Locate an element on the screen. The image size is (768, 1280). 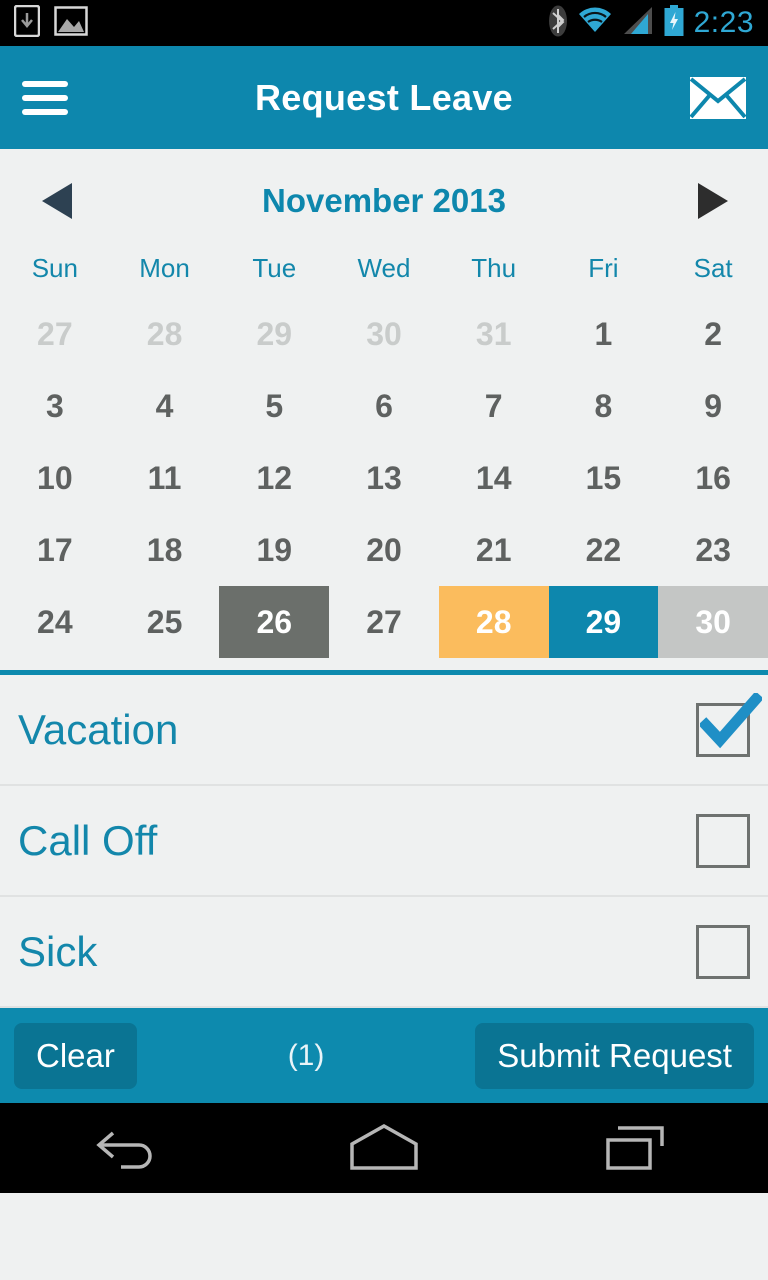
leave-type-label: Call Off is located at coordinates (88, 840).